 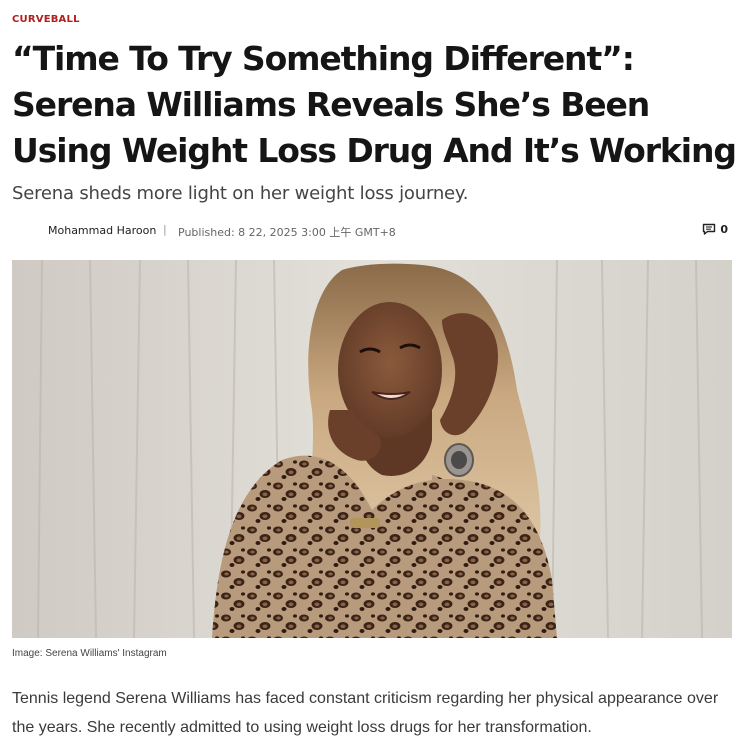 I want to click on comment-count: 0, so click(x=724, y=229).